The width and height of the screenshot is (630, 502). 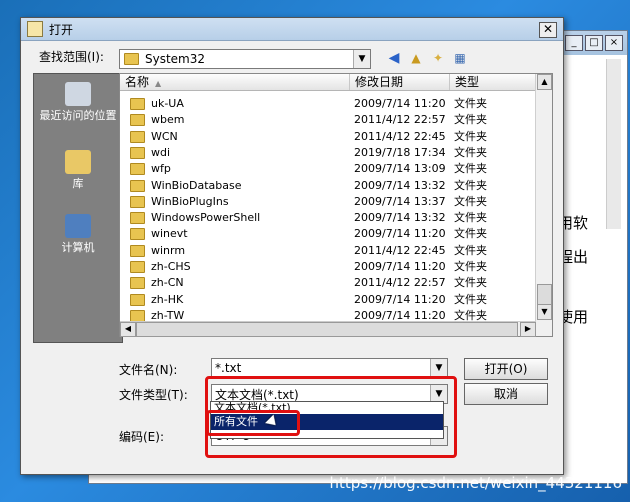 What do you see at coordinates (328, 104) in the screenshot?
I see `table-row: uk-UA 2009/7/14 11:20 文件夹` at bounding box center [328, 104].